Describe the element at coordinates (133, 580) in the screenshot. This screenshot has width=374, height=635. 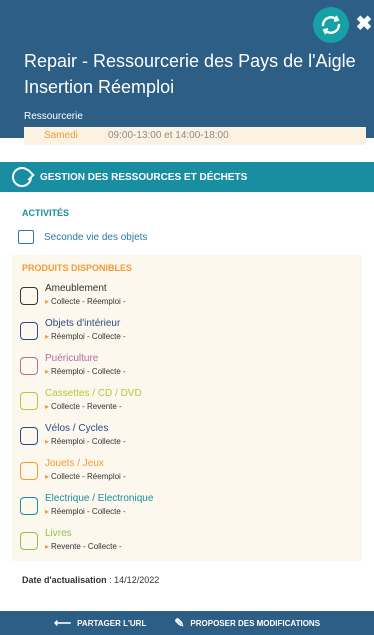
I see `update-date-value: : 14/12/2022` at that location.